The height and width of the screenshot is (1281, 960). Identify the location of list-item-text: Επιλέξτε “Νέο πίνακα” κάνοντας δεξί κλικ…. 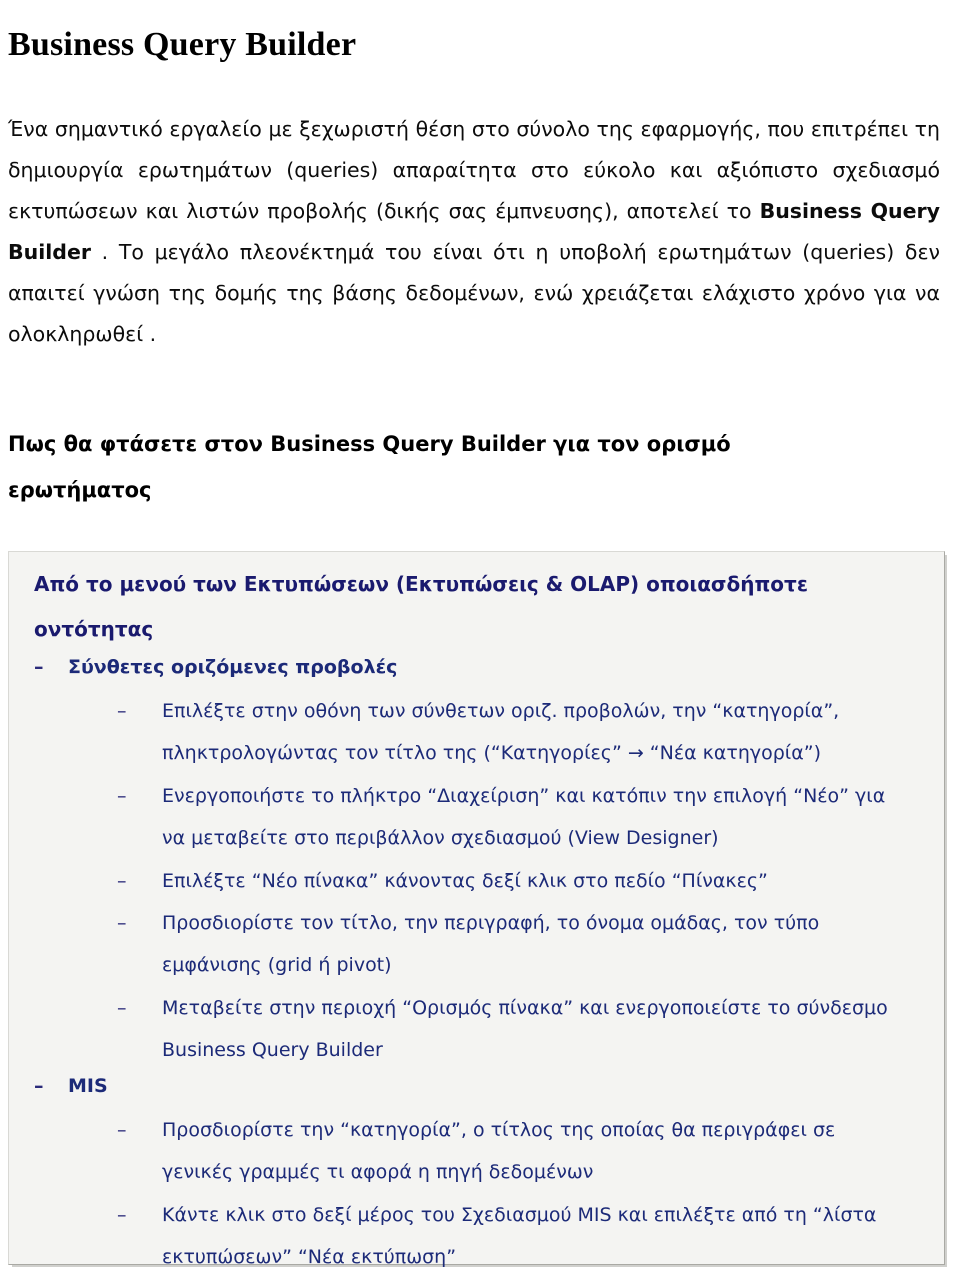
(465, 881).